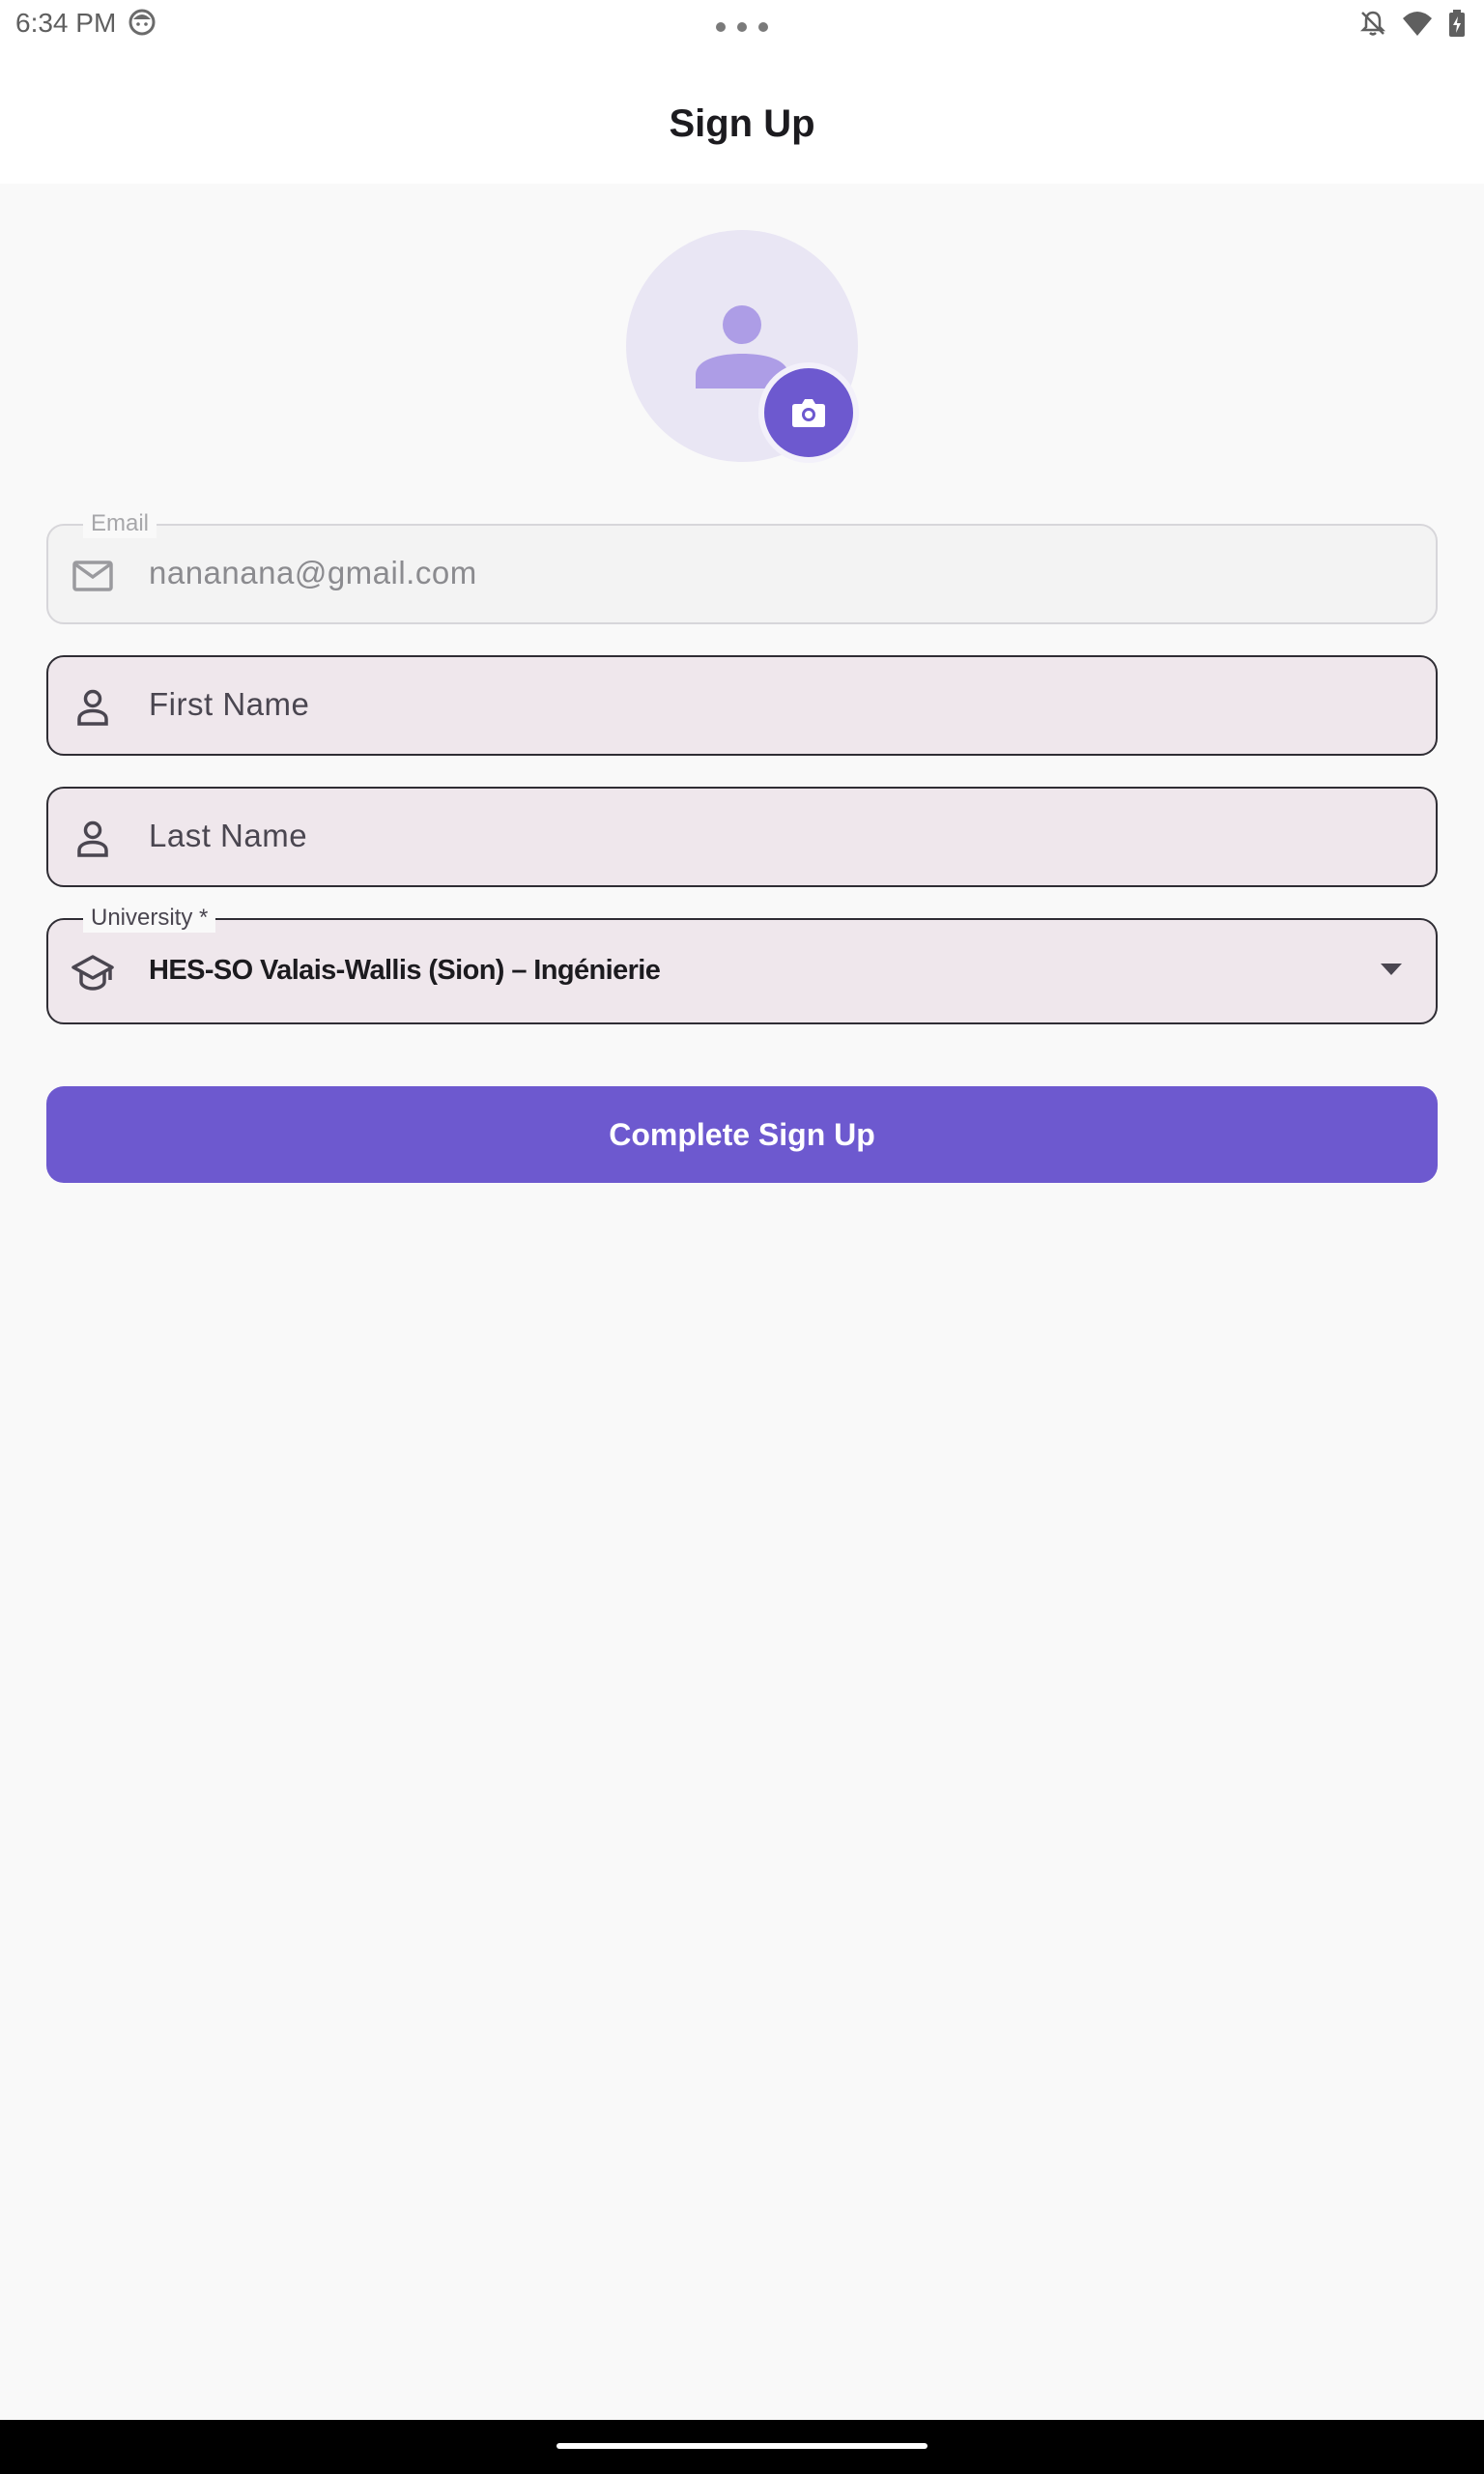 This screenshot has width=1484, height=2474. I want to click on first-name-field: First Name, so click(742, 705).